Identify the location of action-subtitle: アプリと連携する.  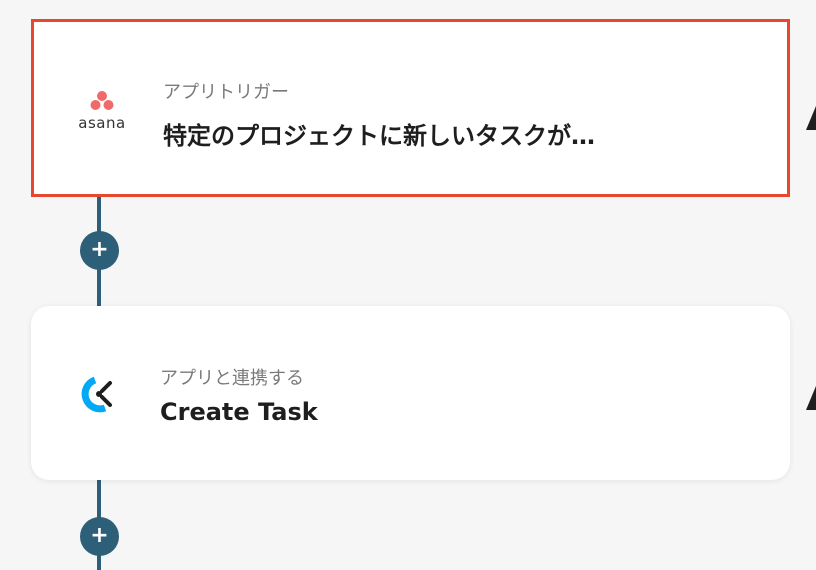
(232, 378).